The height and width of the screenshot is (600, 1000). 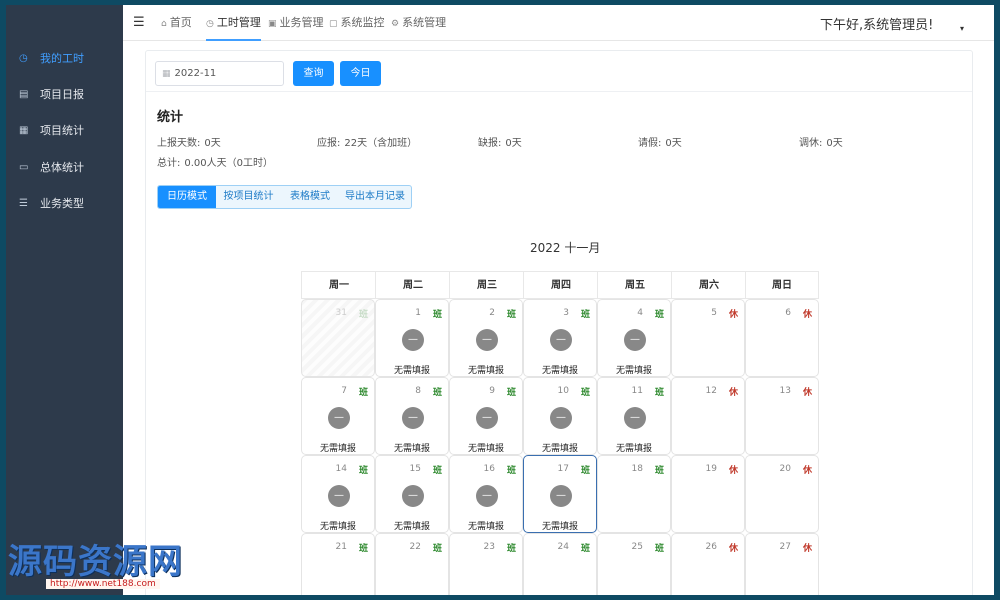 What do you see at coordinates (782, 494) in the screenshot?
I see `calendar-day: 20 休` at bounding box center [782, 494].